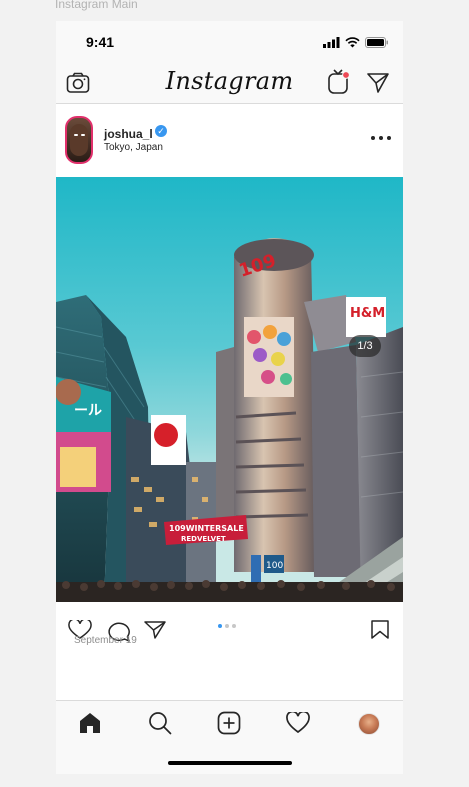 The height and width of the screenshot is (787, 469). Describe the element at coordinates (203, 539) in the screenshot. I see `banner-line-2: REDVELVET` at that location.